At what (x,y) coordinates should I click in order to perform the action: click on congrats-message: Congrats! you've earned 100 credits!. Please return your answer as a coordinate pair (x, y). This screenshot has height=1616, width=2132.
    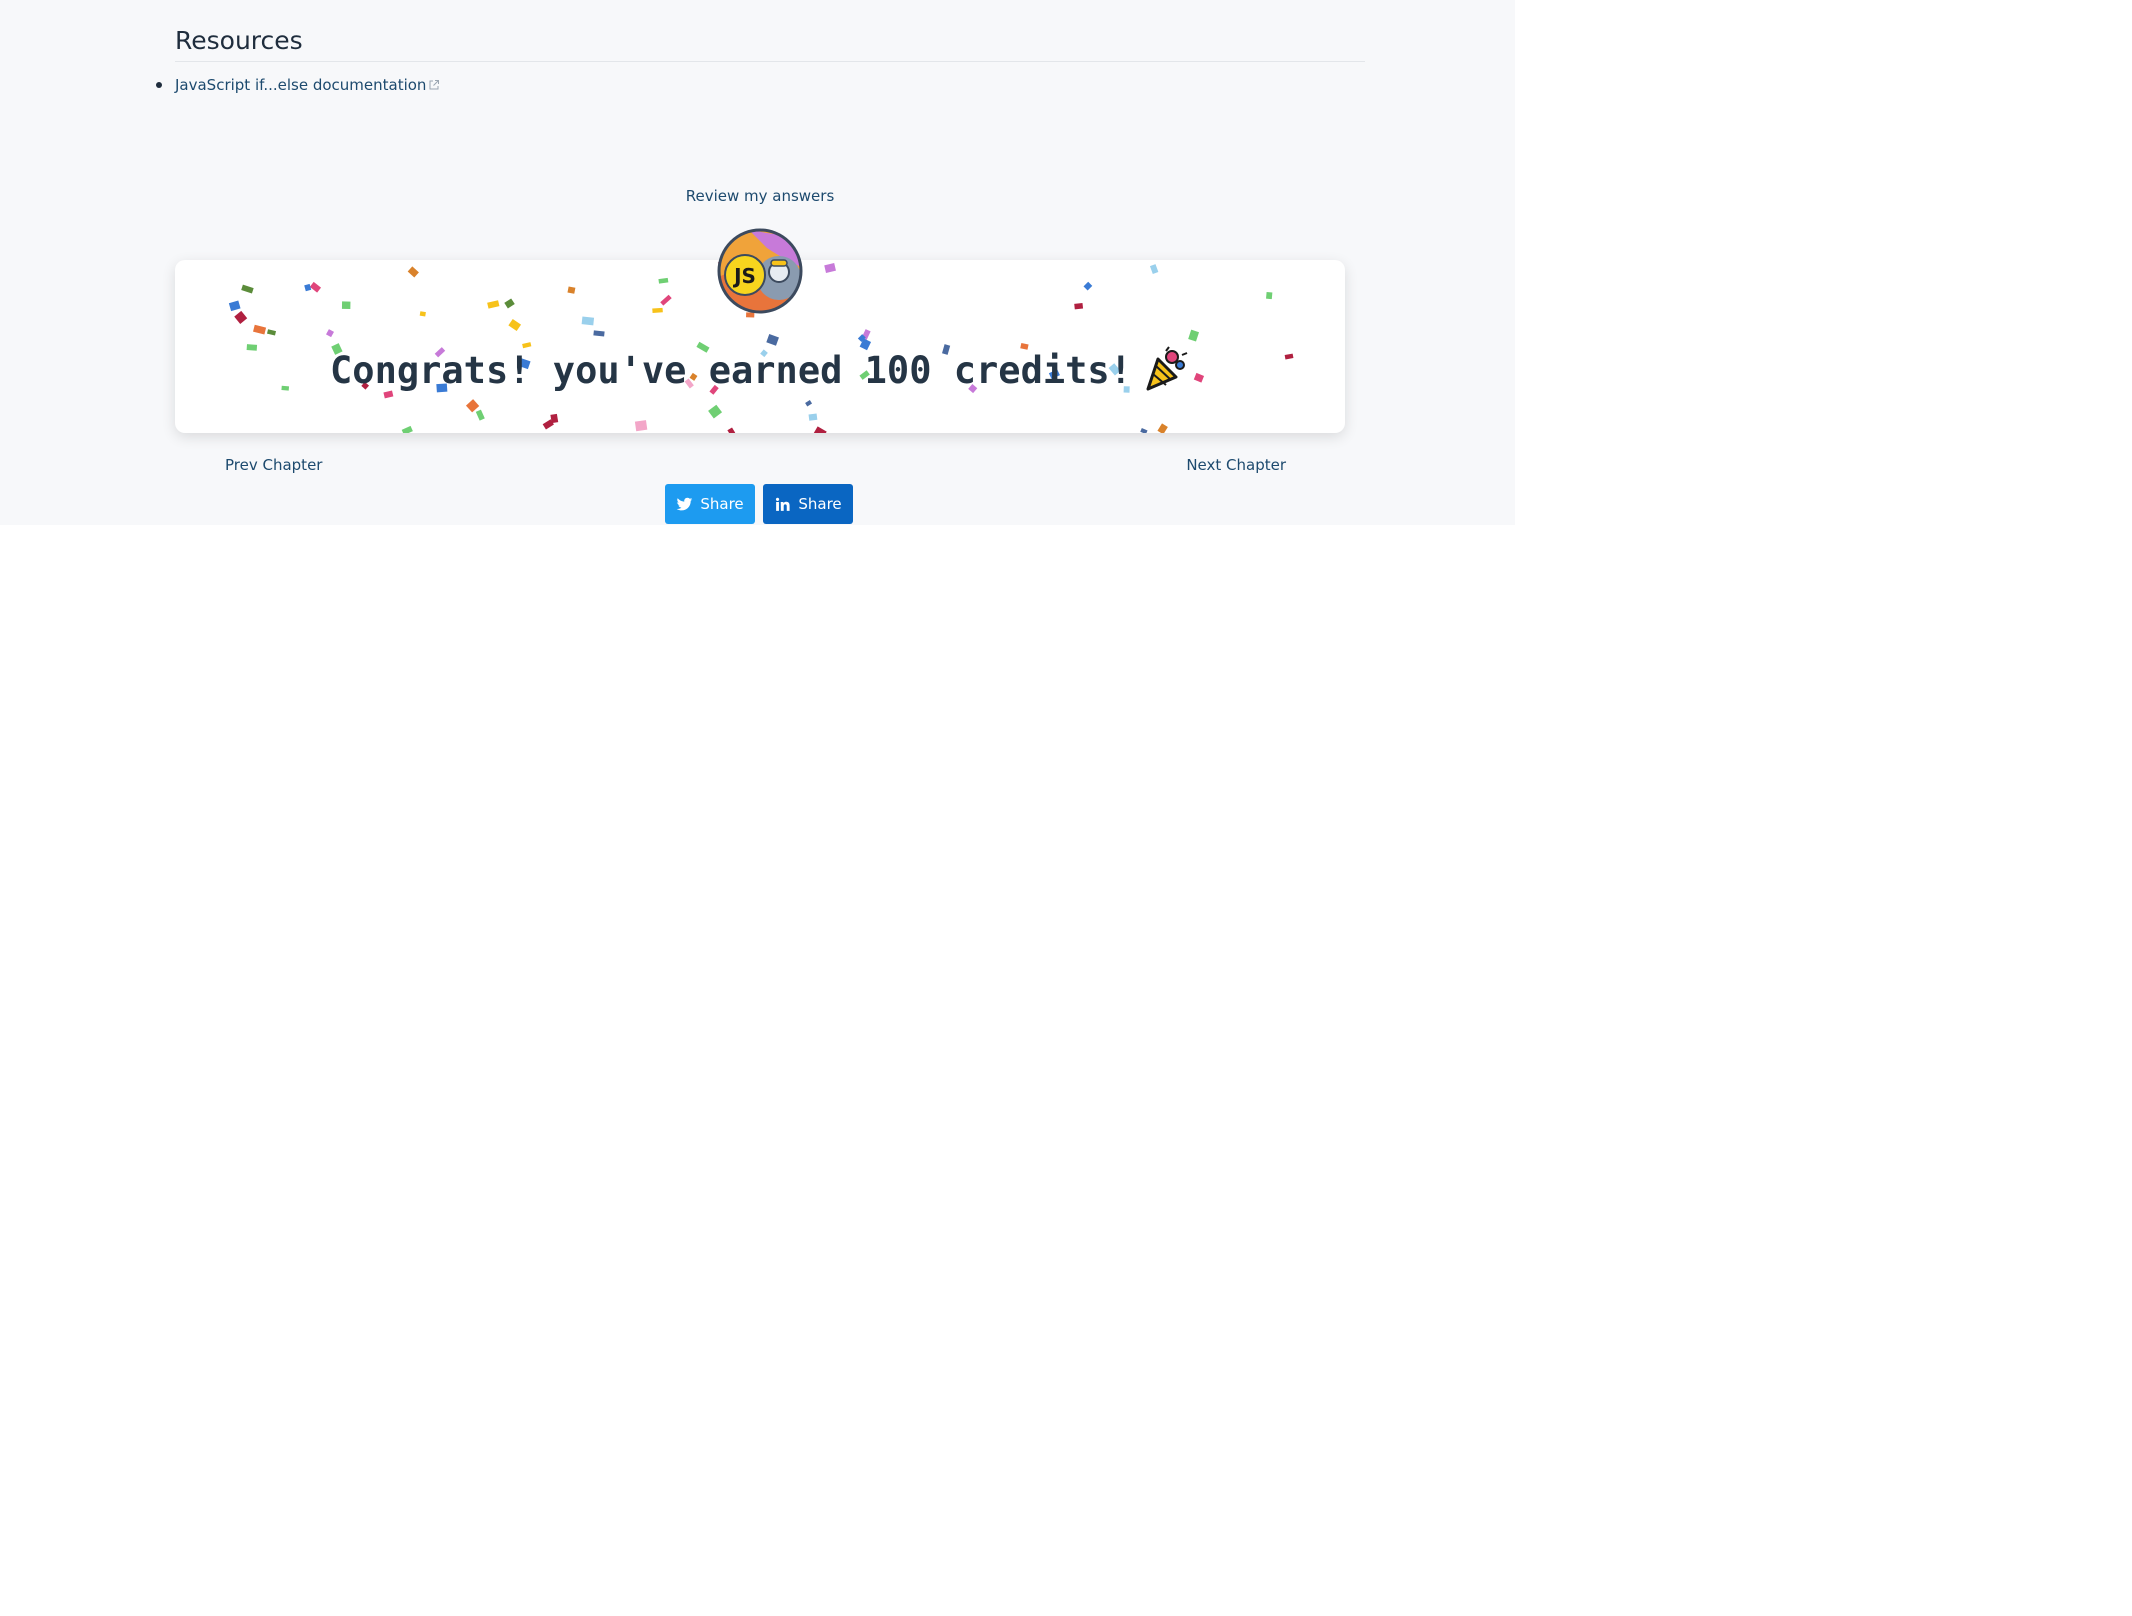
    Looking at the image, I should click on (760, 369).